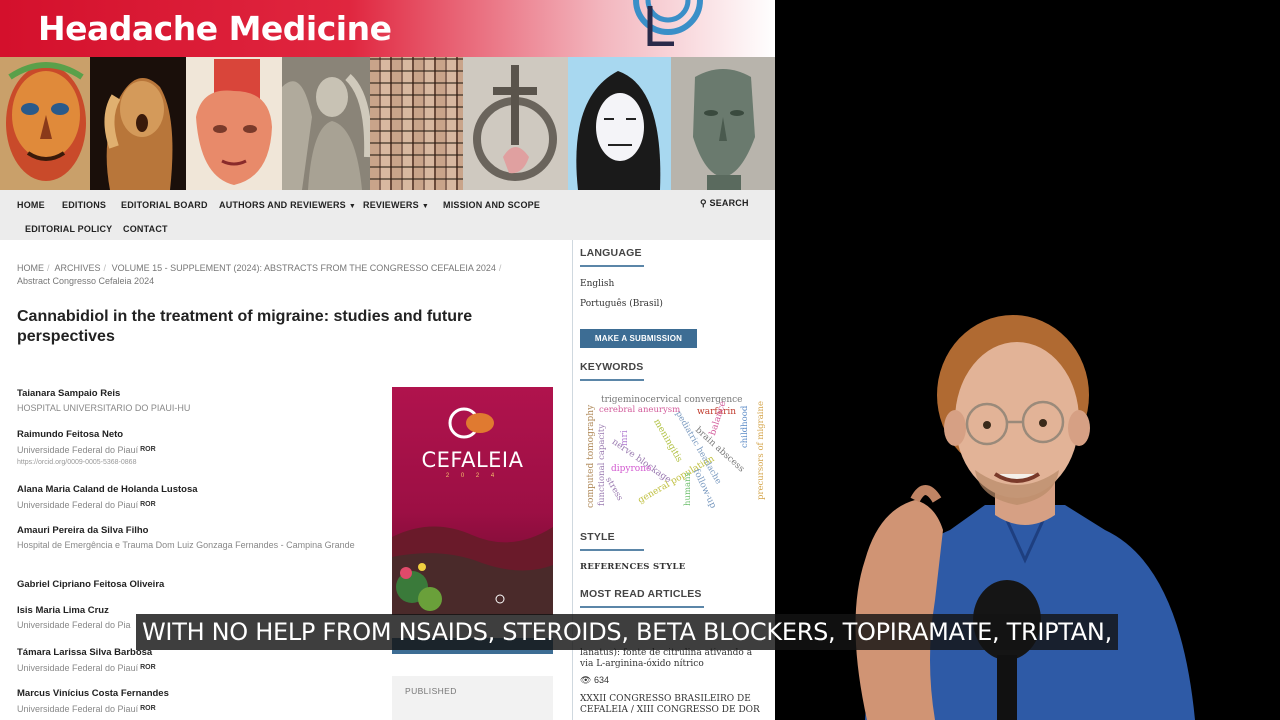 The height and width of the screenshot is (720, 1280). Describe the element at coordinates (472, 501) in the screenshot. I see `issue-cover-image: CEFALEIA 2 0 2 4` at that location.